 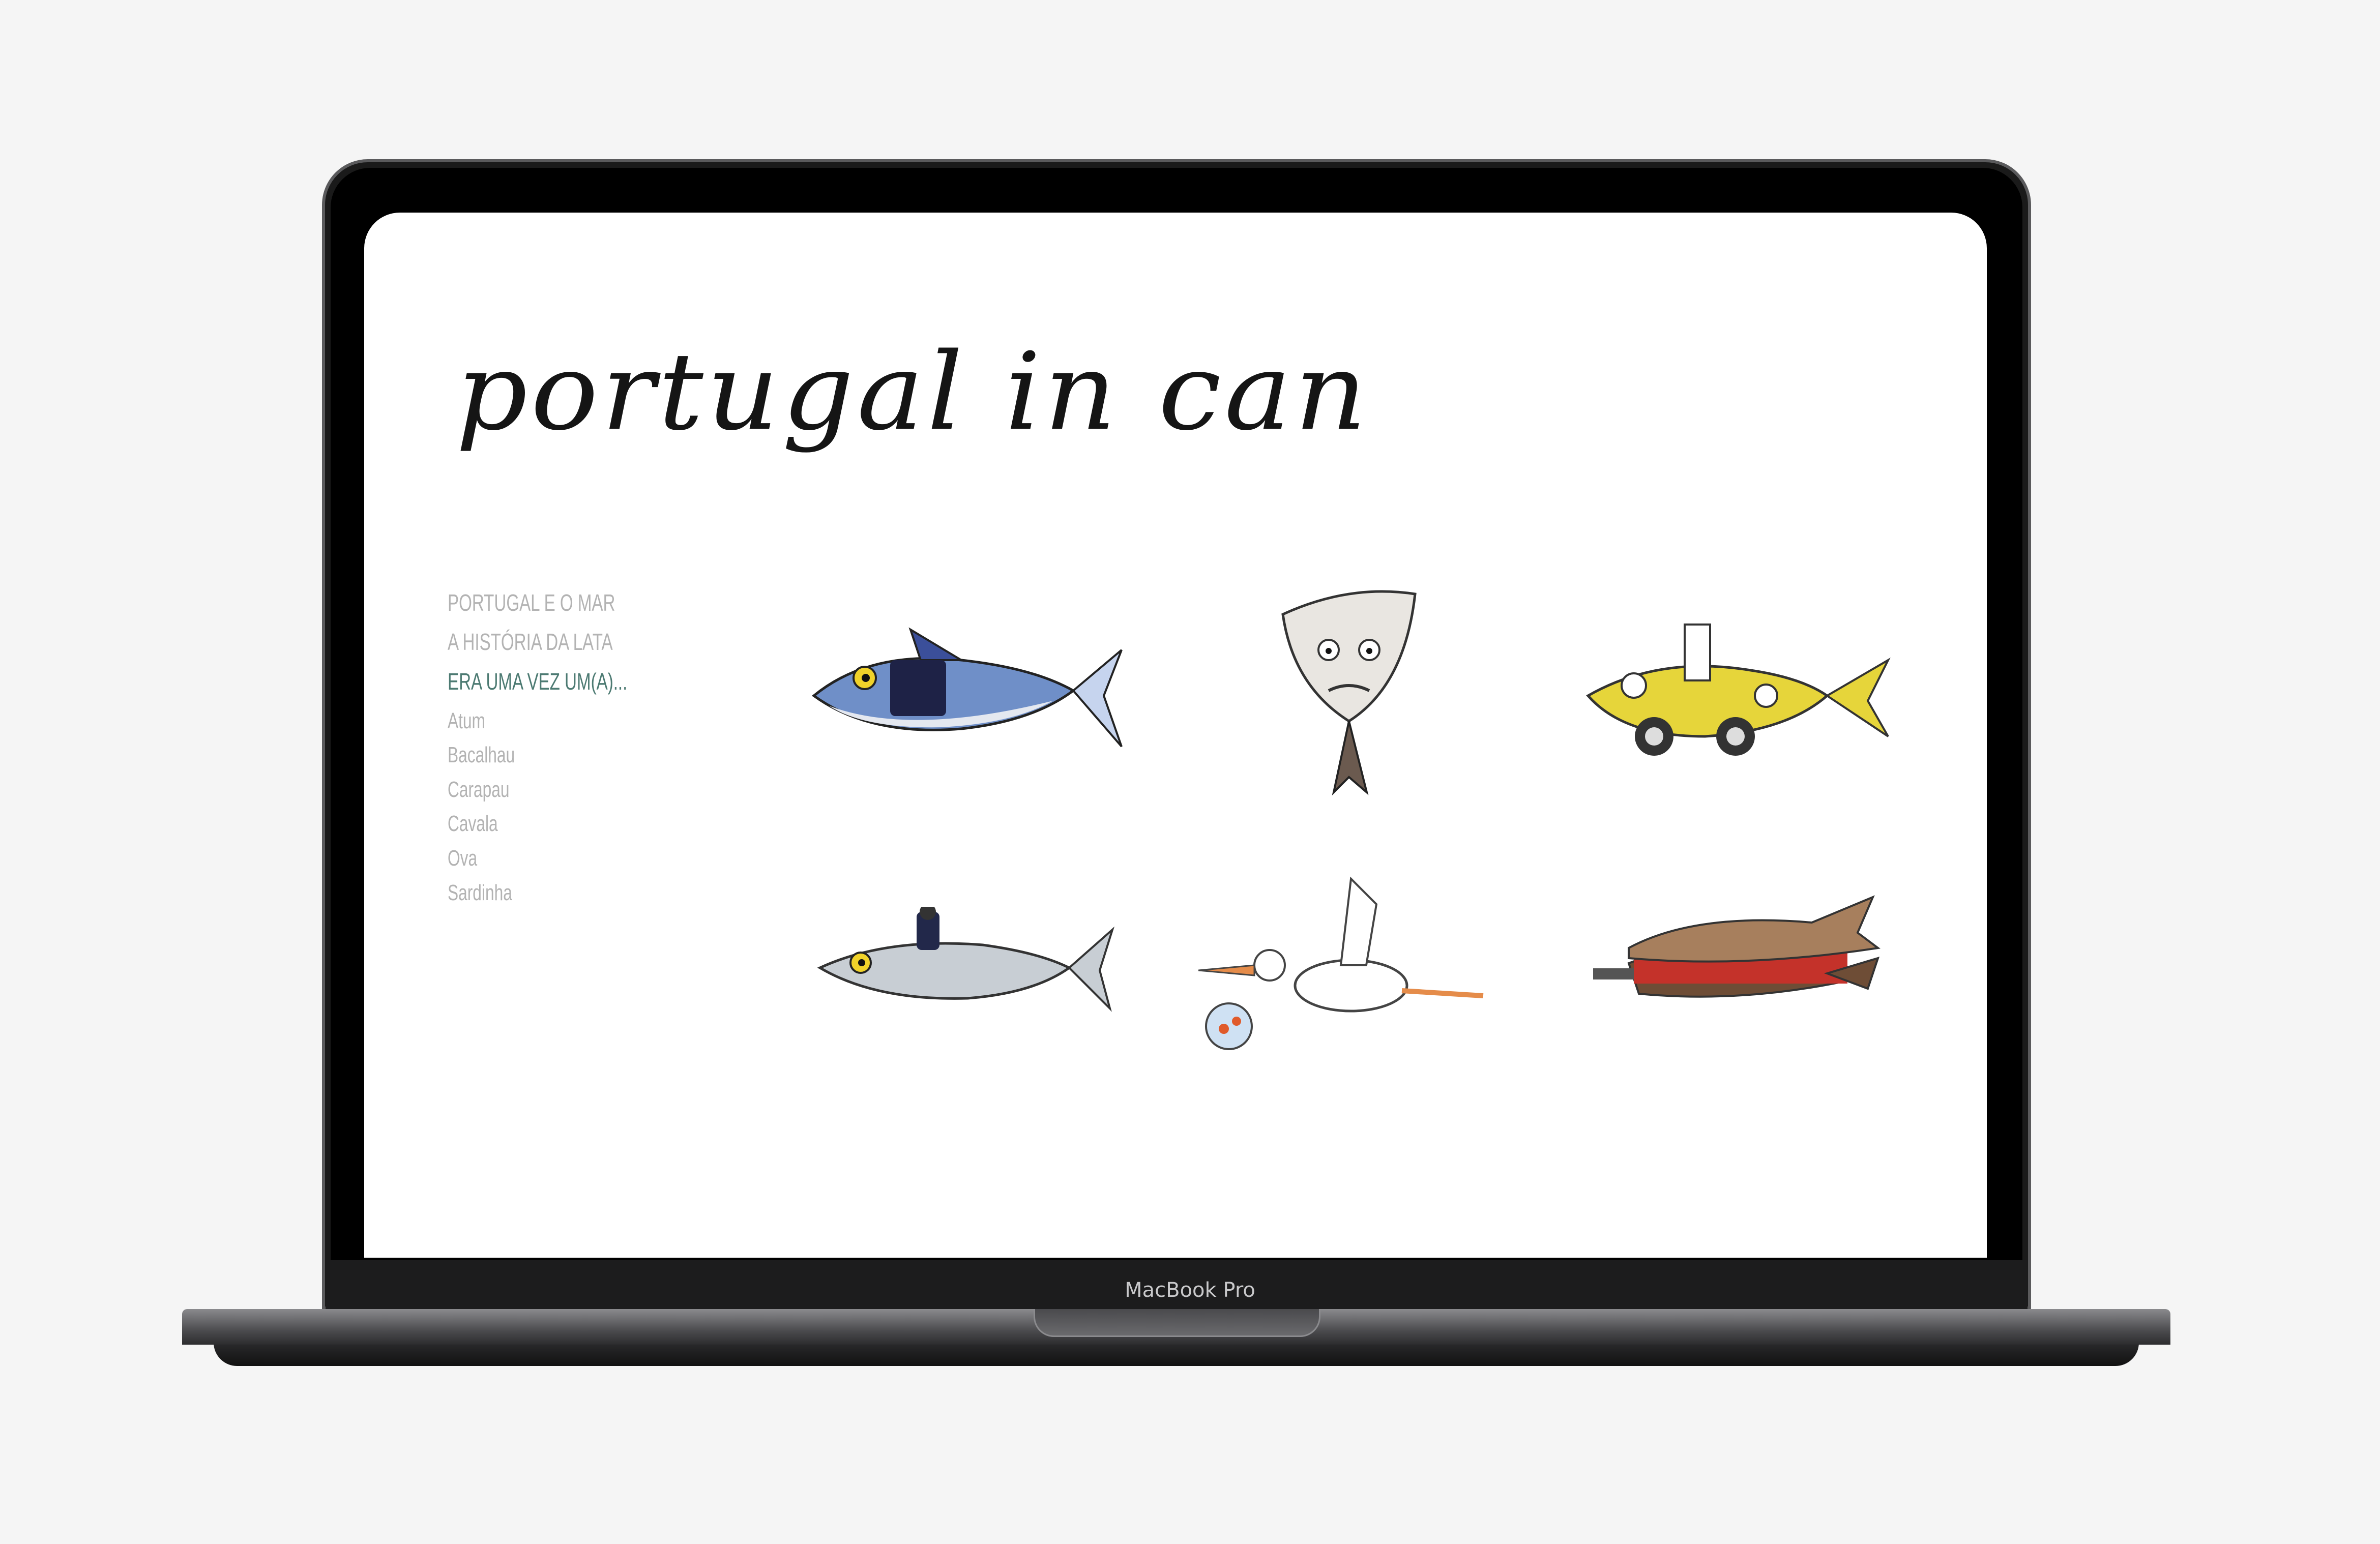 I want to click on cavala-illustration, so click(x=965, y=963).